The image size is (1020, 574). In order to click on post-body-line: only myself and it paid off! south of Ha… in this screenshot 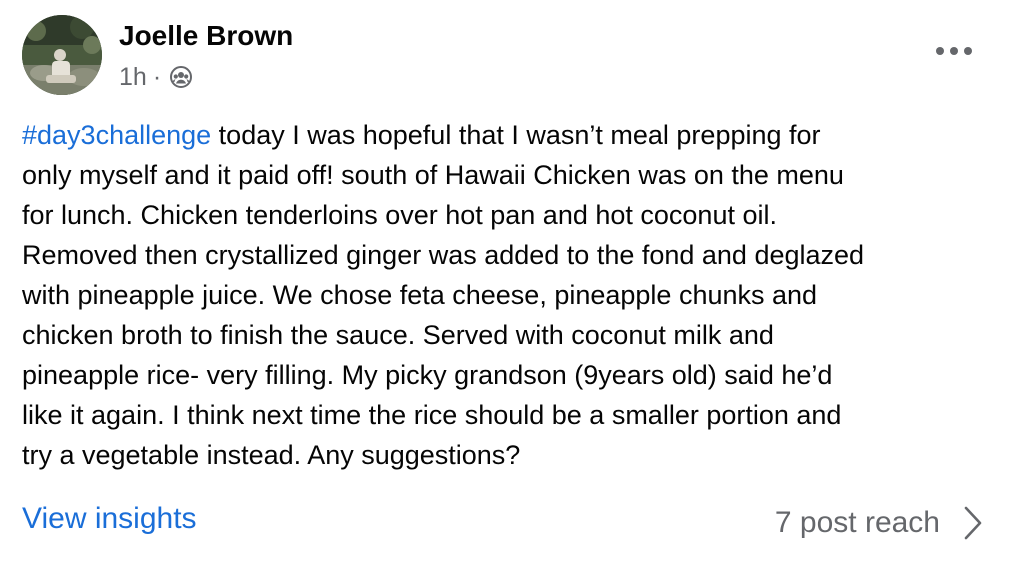, I will do `click(433, 175)`.